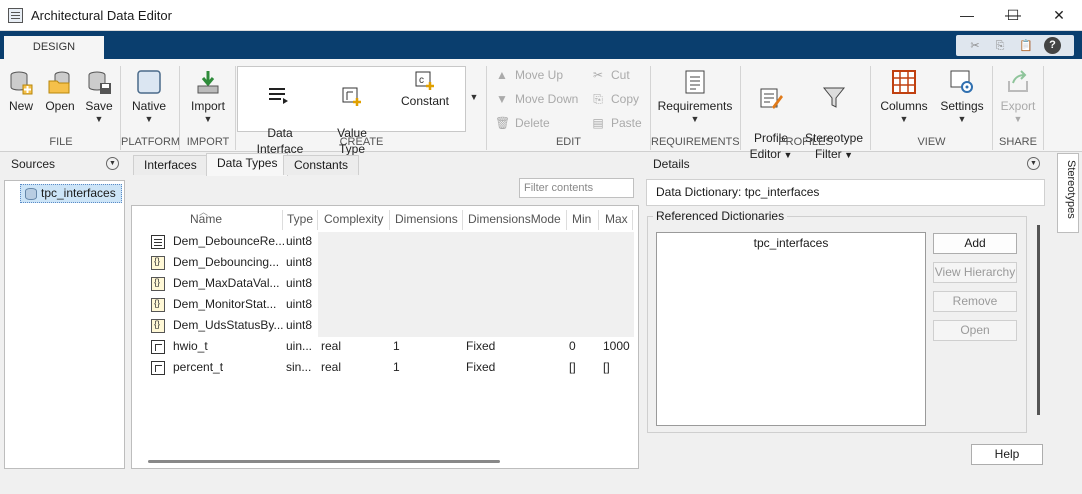 The width and height of the screenshot is (1082, 494). What do you see at coordinates (791, 243) in the screenshot?
I see `list-item: tpc_interfaces` at bounding box center [791, 243].